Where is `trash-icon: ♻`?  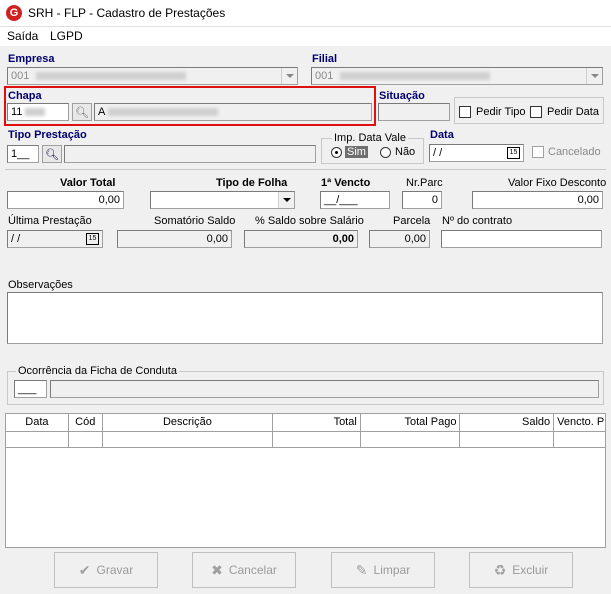
trash-icon: ♻ is located at coordinates (500, 569).